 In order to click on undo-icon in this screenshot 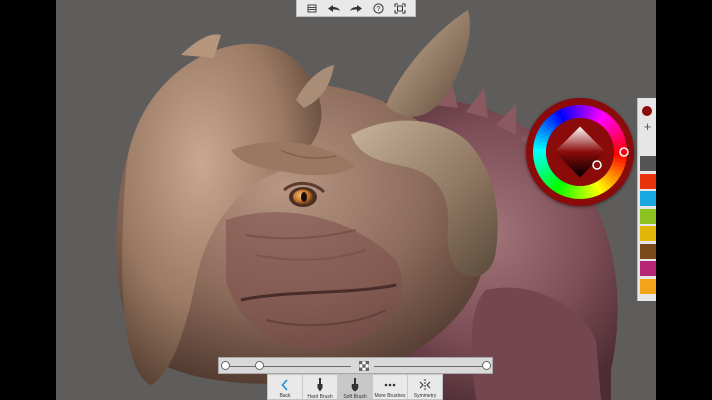, I will do `click(334, 8)`.